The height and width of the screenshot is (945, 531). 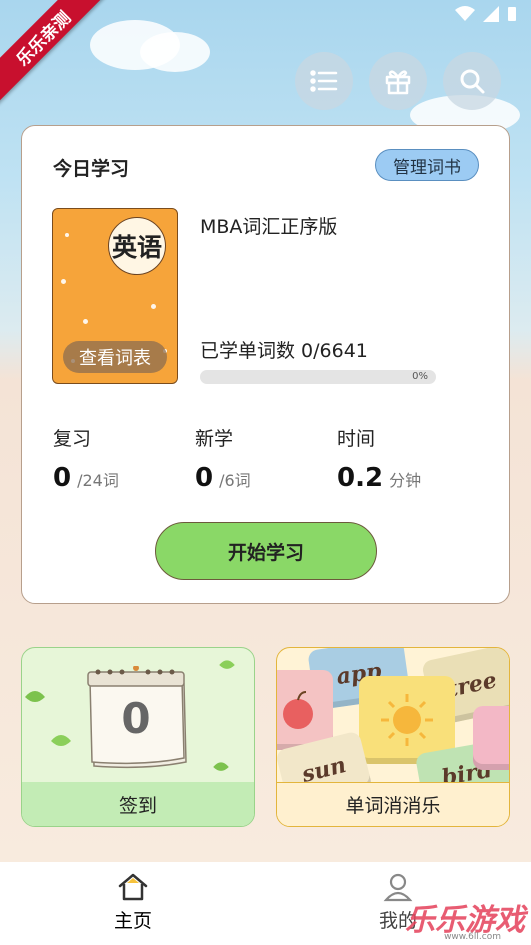 What do you see at coordinates (98, 480) in the screenshot?
I see `stat-unit: /24词` at bounding box center [98, 480].